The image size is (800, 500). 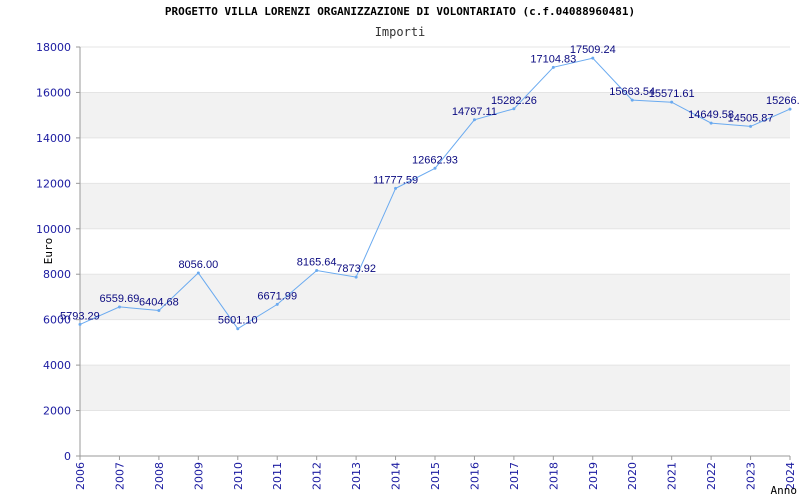 What do you see at coordinates (120, 299) in the screenshot?
I see `data-label: 6559.69` at bounding box center [120, 299].